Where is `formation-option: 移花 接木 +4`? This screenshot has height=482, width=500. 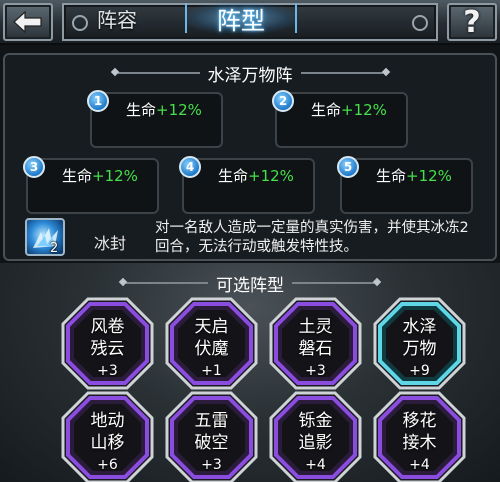 formation-option: 移花 接木 +4 is located at coordinates (419, 436).